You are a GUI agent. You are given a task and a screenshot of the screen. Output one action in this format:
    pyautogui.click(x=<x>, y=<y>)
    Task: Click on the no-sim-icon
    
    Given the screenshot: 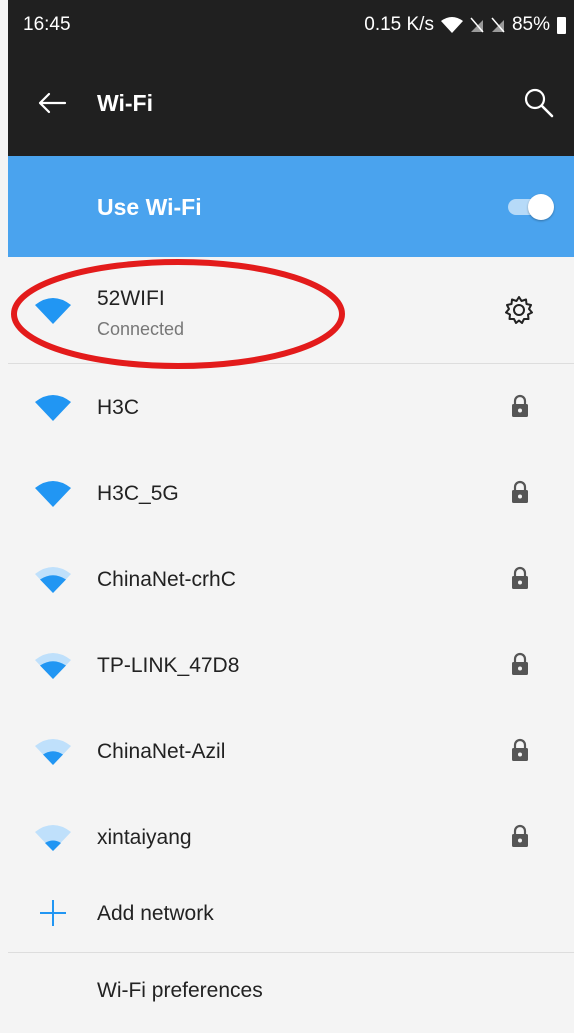 What is the action you would take?
    pyautogui.click(x=477, y=25)
    